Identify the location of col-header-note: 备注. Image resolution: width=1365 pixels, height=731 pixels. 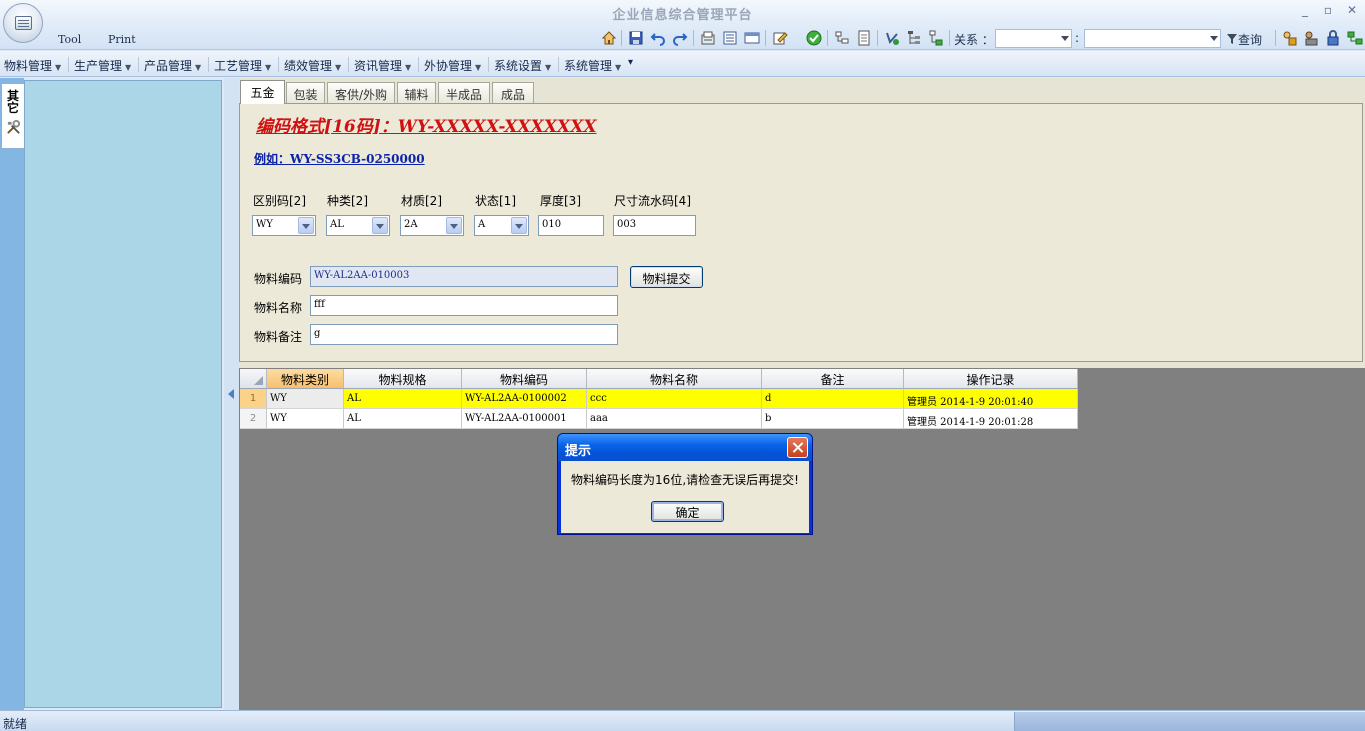
(833, 379).